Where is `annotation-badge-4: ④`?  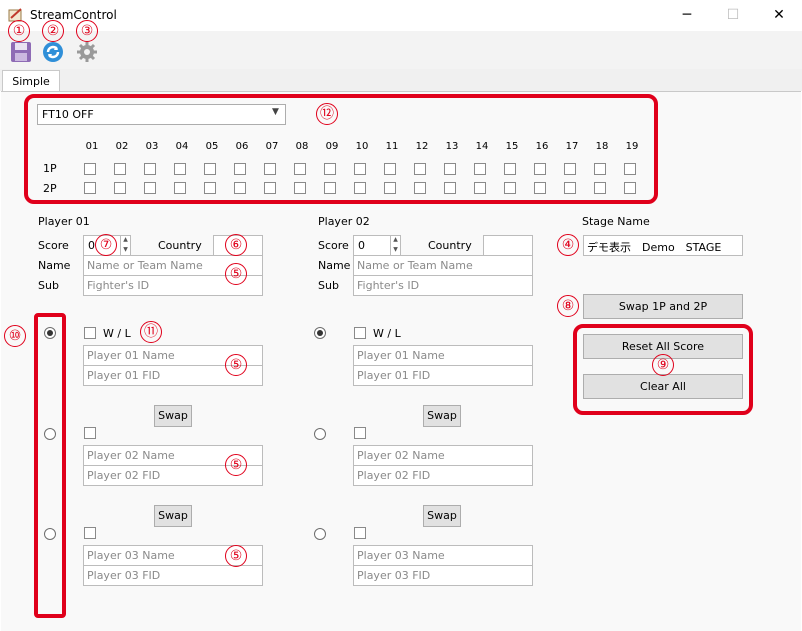
annotation-badge-4: ④ is located at coordinates (568, 245).